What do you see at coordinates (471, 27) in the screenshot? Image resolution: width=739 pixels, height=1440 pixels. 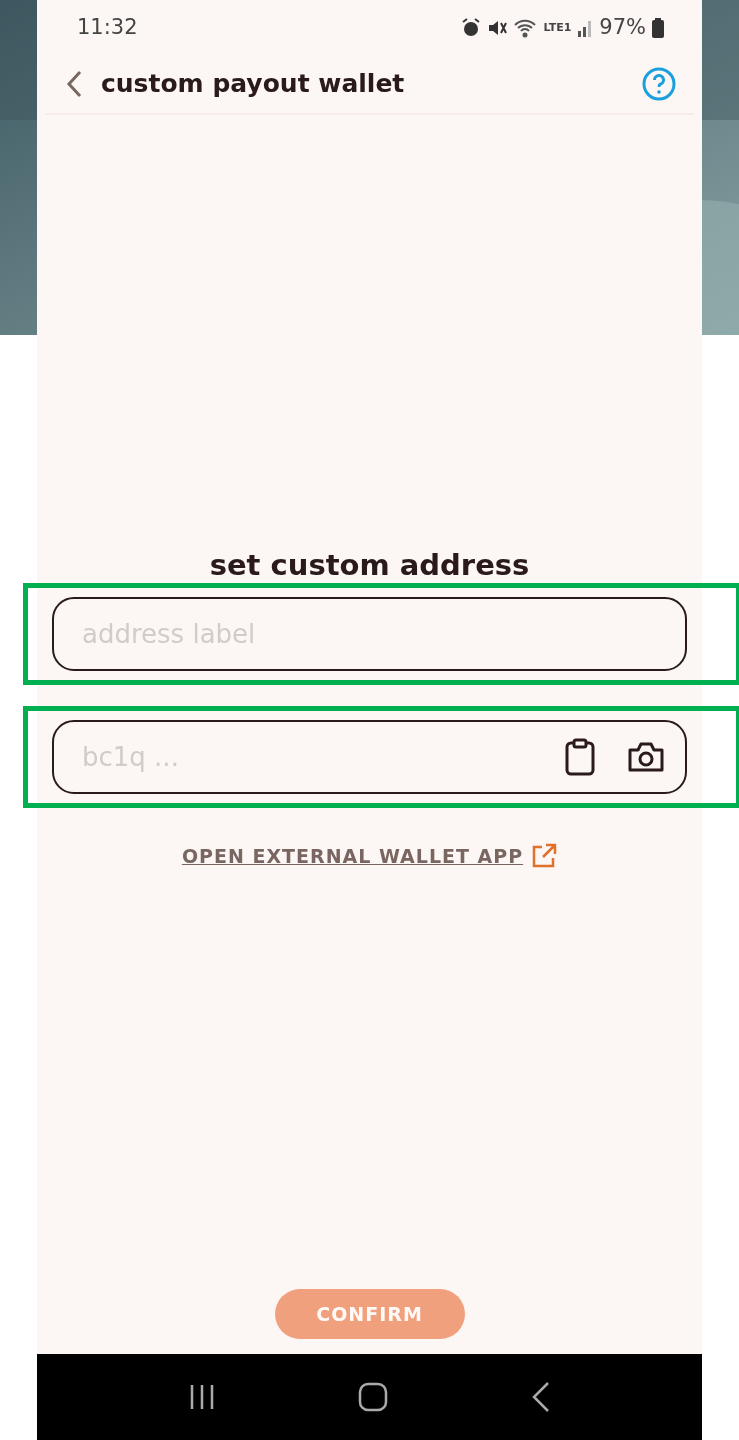 I see `alarm-icon` at bounding box center [471, 27].